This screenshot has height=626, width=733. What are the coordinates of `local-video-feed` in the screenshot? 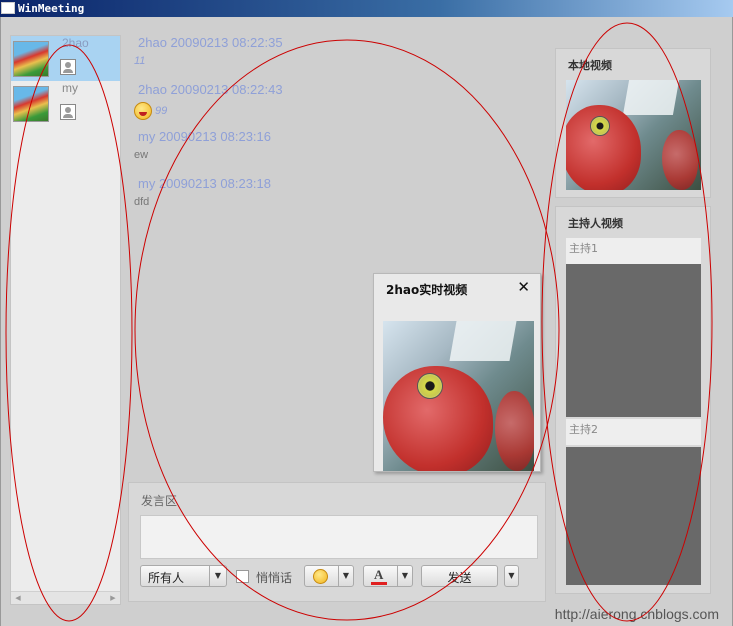 It's located at (633, 135).